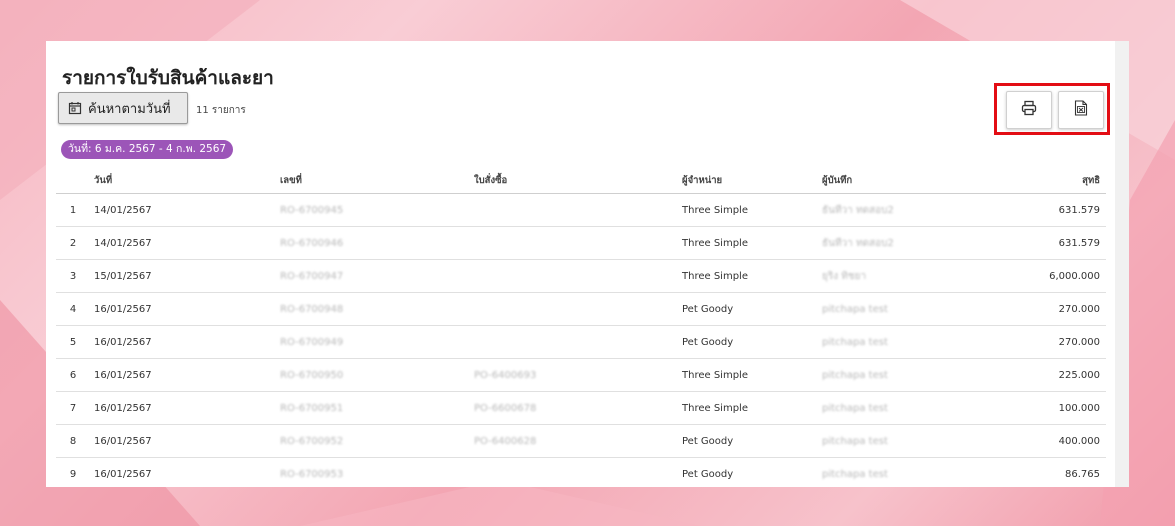 This screenshot has height=526, width=1175. Describe the element at coordinates (1056, 408) in the screenshot. I see `cell-net: 100.000` at that location.